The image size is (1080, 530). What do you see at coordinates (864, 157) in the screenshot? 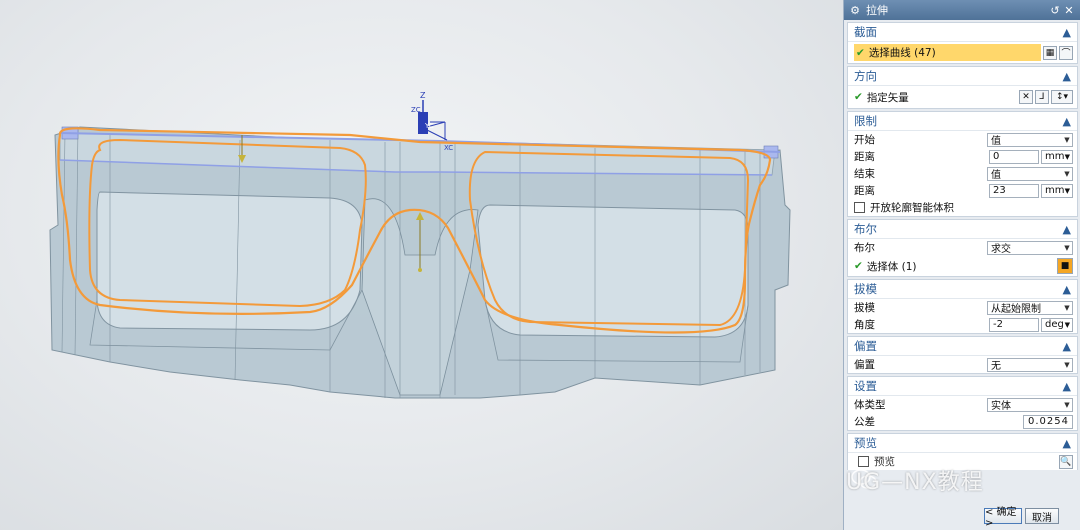
I see `start-distance-label: 距离` at bounding box center [864, 157].